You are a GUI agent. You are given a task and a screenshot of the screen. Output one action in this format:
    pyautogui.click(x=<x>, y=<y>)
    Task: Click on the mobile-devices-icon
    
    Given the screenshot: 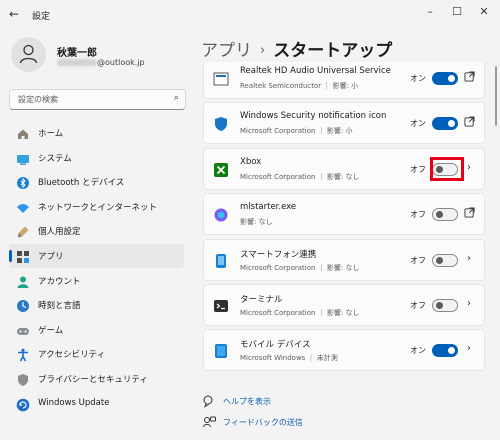 What is the action you would take?
    pyautogui.click(x=221, y=351)
    